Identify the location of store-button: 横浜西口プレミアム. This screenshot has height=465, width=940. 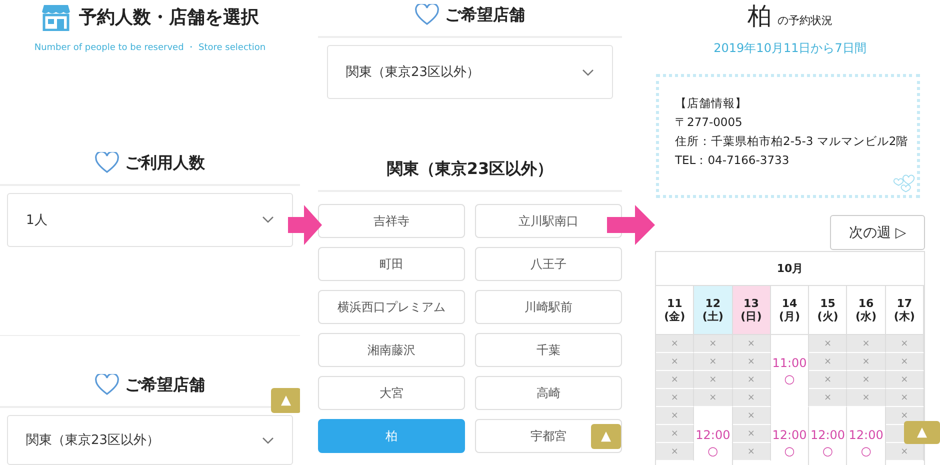
(391, 307).